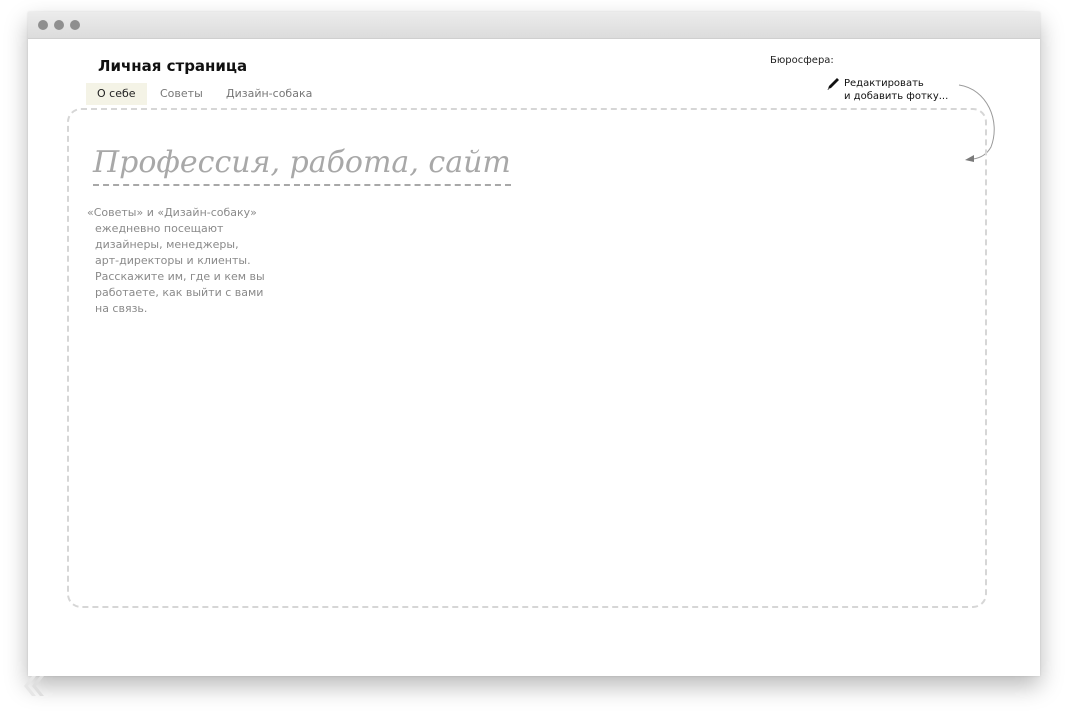 The image size is (1068, 720). What do you see at coordinates (167, 244) in the screenshot?
I see `hint-line: дизайнеры, менеджеры,` at bounding box center [167, 244].